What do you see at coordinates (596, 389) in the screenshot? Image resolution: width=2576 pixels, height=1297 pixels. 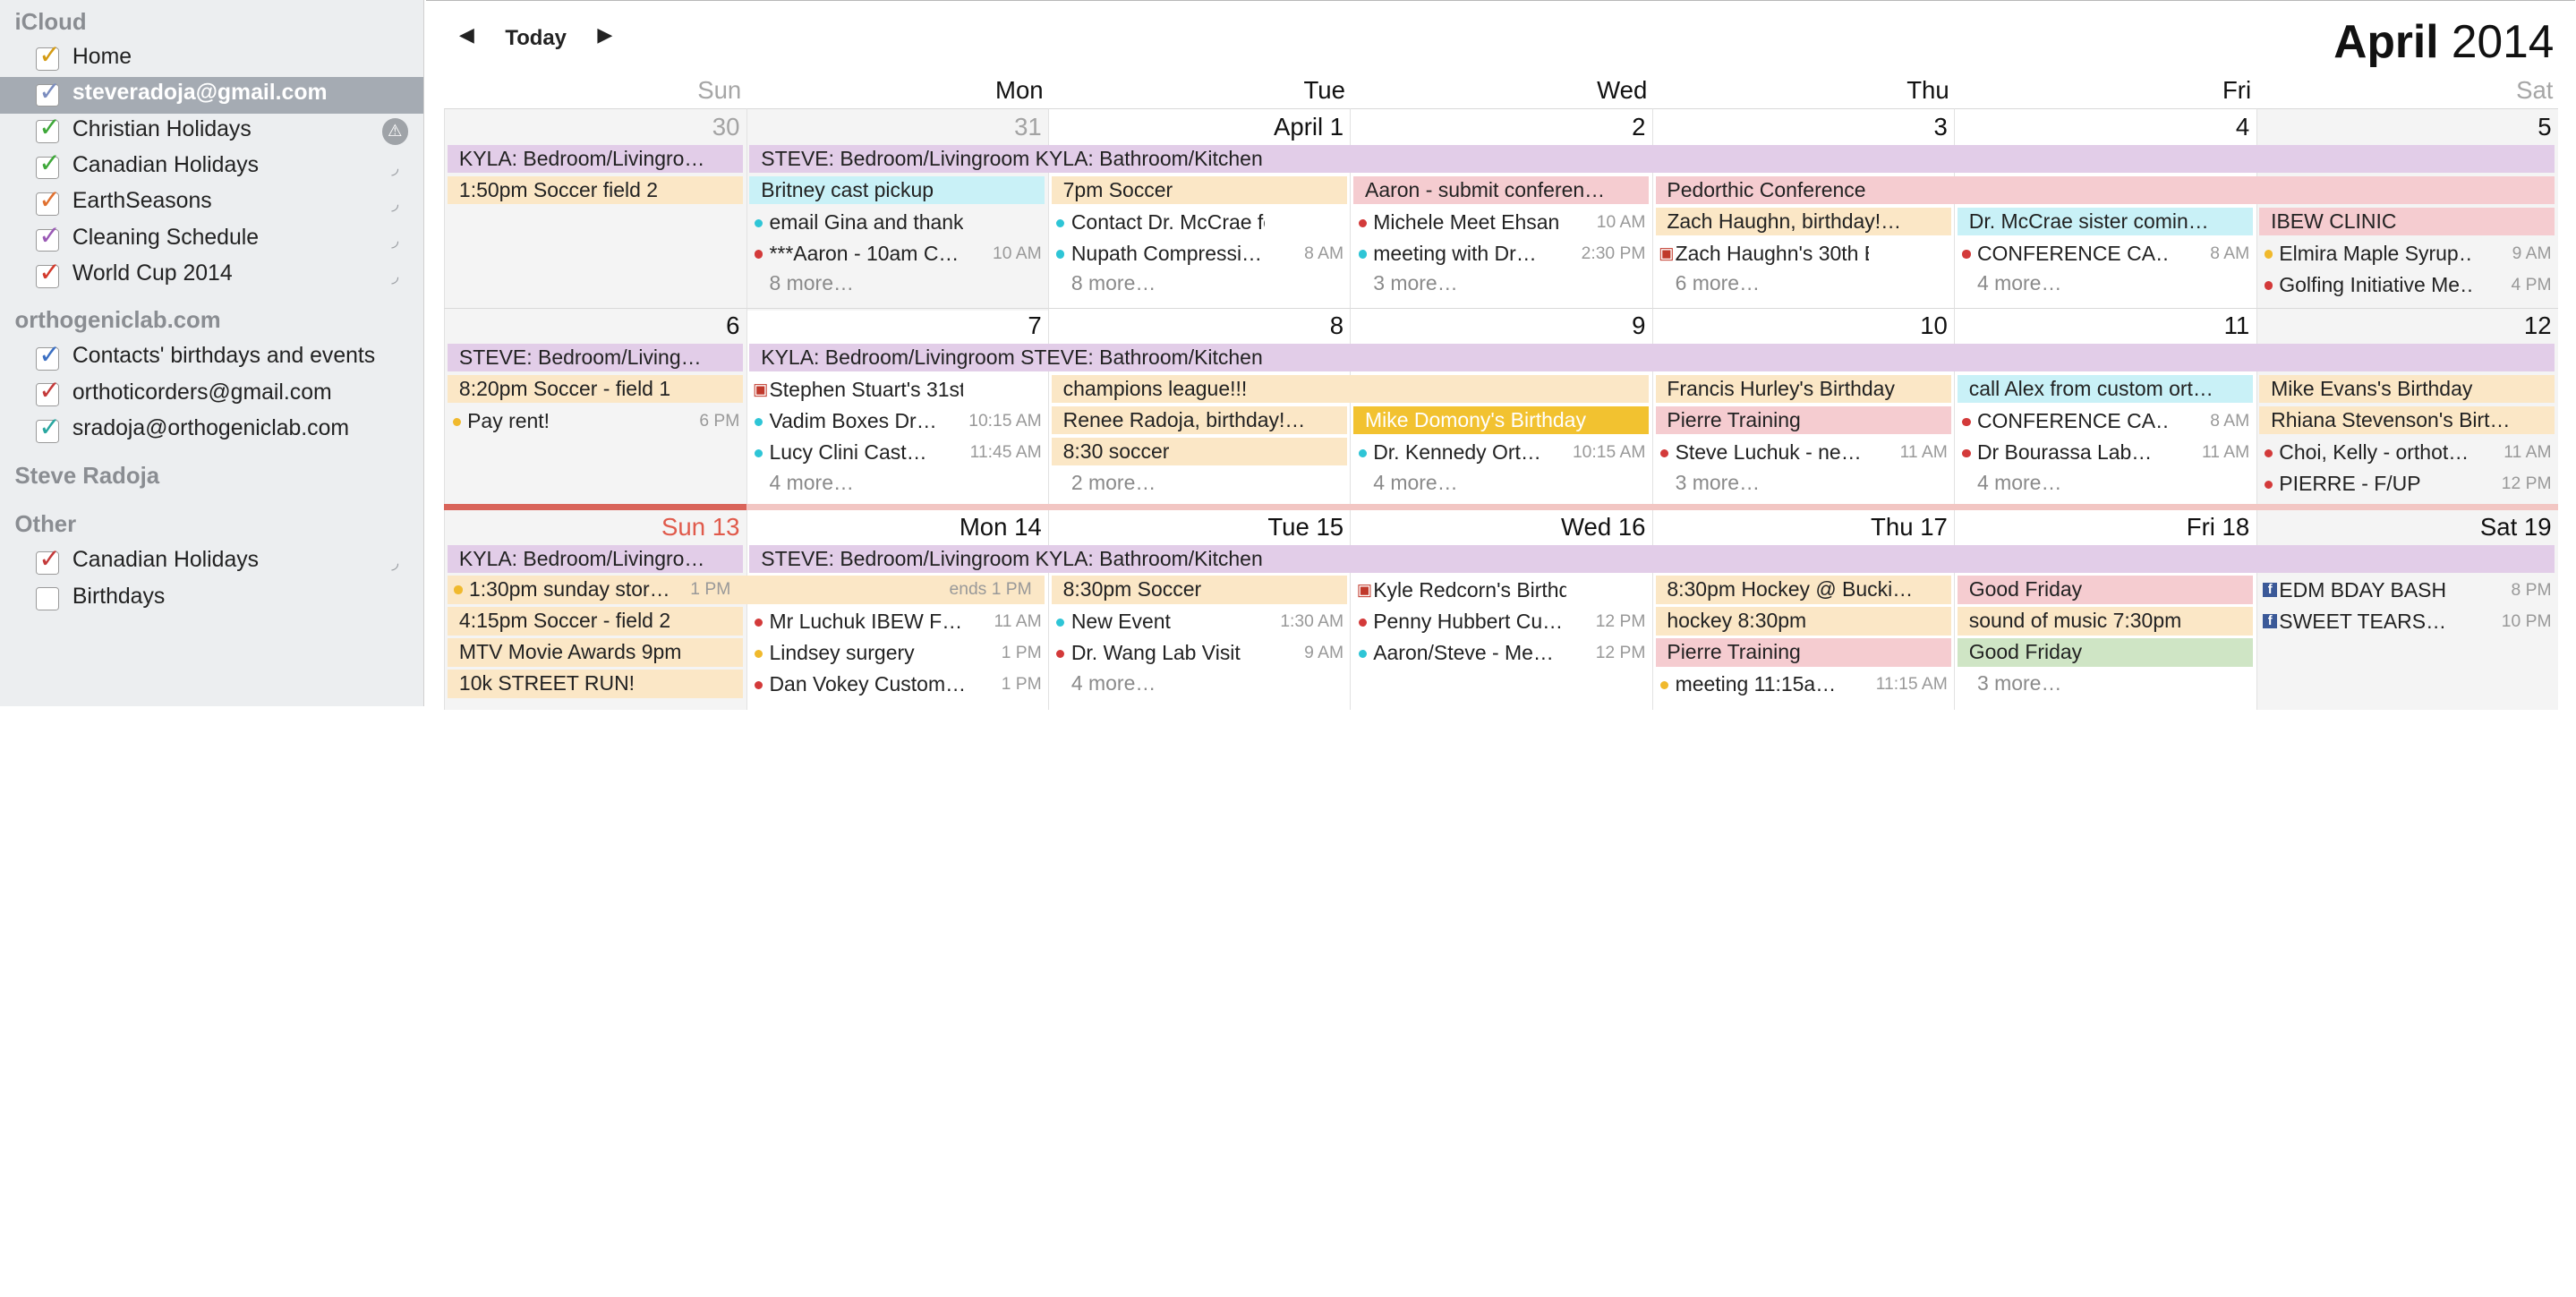 I see `event-bar: 8:20pm Soccer - field 1` at bounding box center [596, 389].